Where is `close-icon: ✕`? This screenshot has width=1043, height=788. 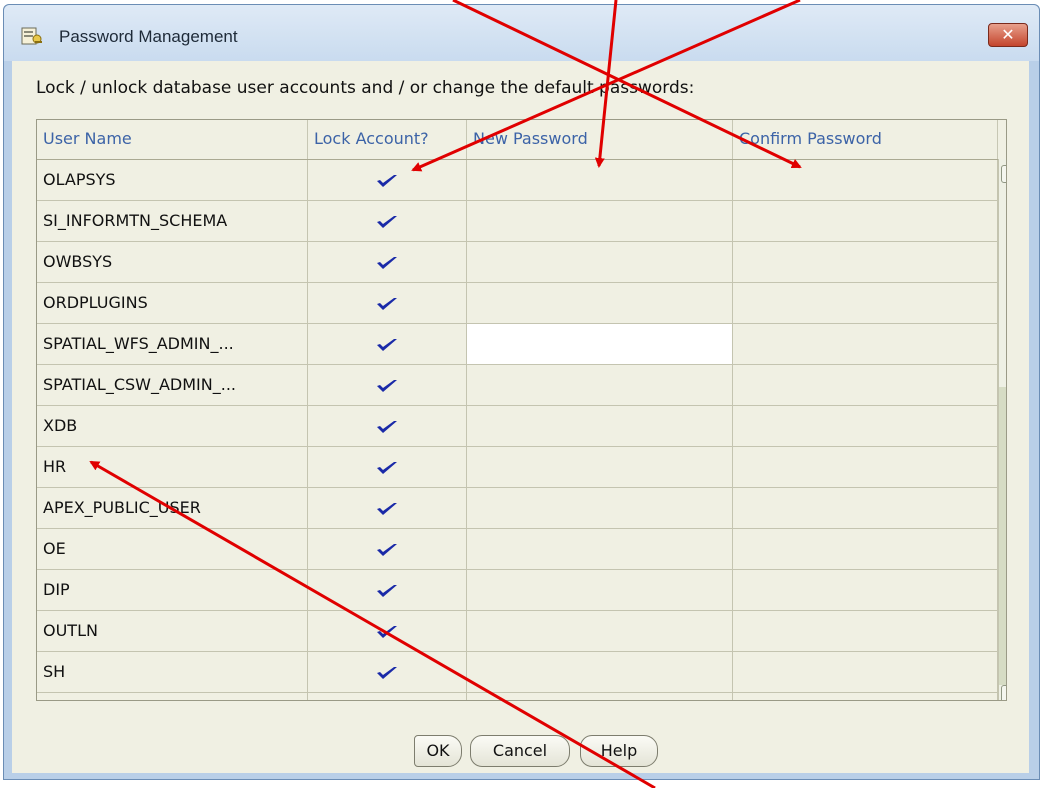 close-icon: ✕ is located at coordinates (1008, 34).